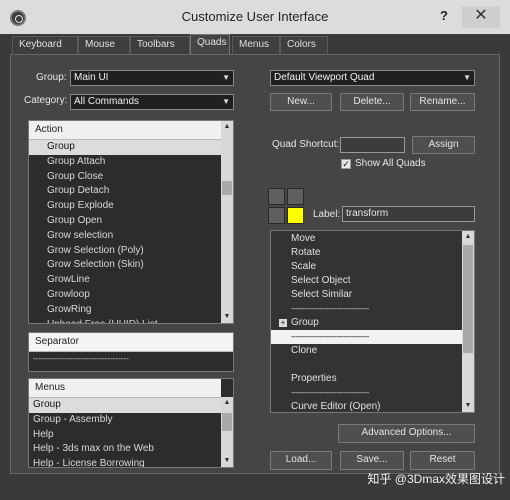 The width and height of the screenshot is (510, 500). What do you see at coordinates (346, 164) in the screenshot?
I see `show-all-quads-checkbox: ✓` at bounding box center [346, 164].